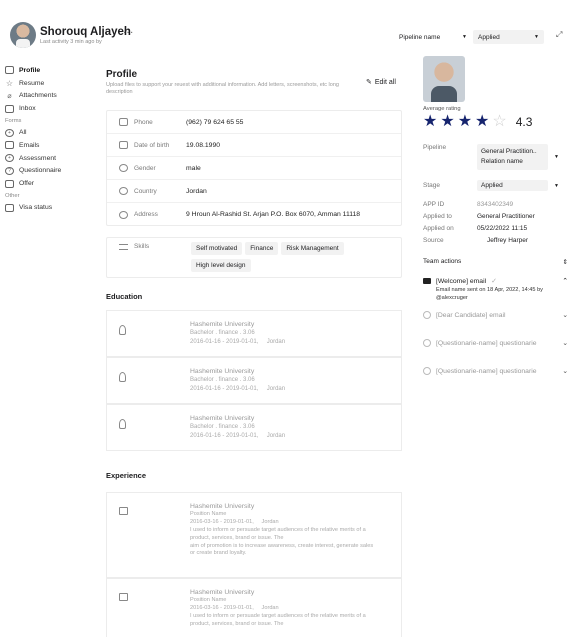 The image size is (574, 637). What do you see at coordinates (47, 183) in the screenshot?
I see `sidebar-item-offer: Offer` at bounding box center [47, 183].